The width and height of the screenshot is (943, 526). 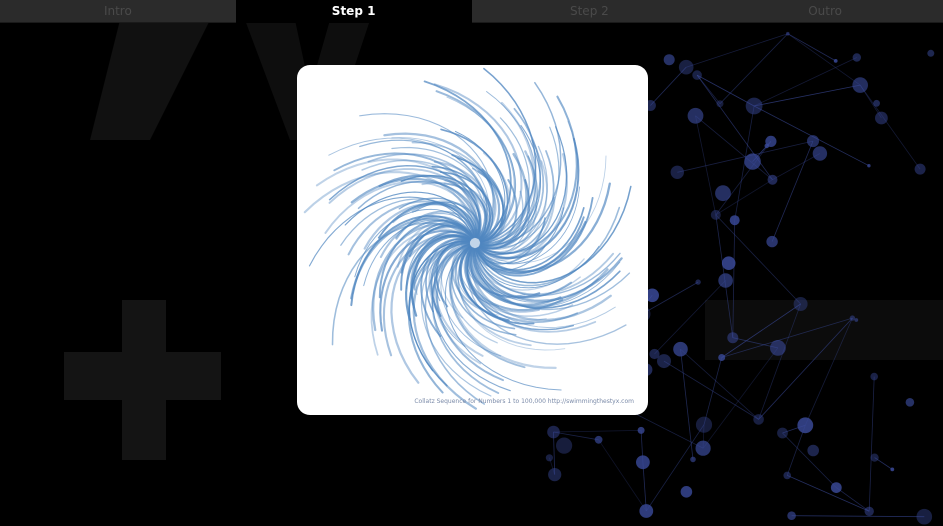 What do you see at coordinates (825, 11) in the screenshot?
I see `tab-outro: Outro` at bounding box center [825, 11].